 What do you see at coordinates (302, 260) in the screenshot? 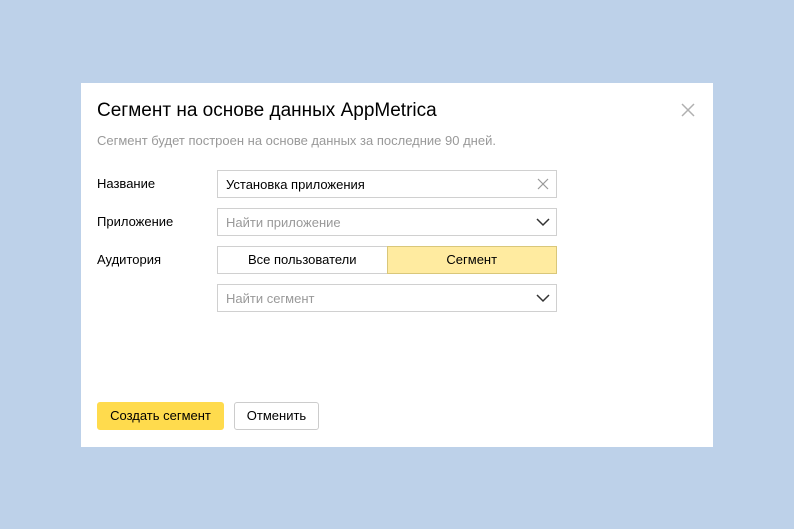
I see `audience-option-all-users: Все пользователи` at bounding box center [302, 260].